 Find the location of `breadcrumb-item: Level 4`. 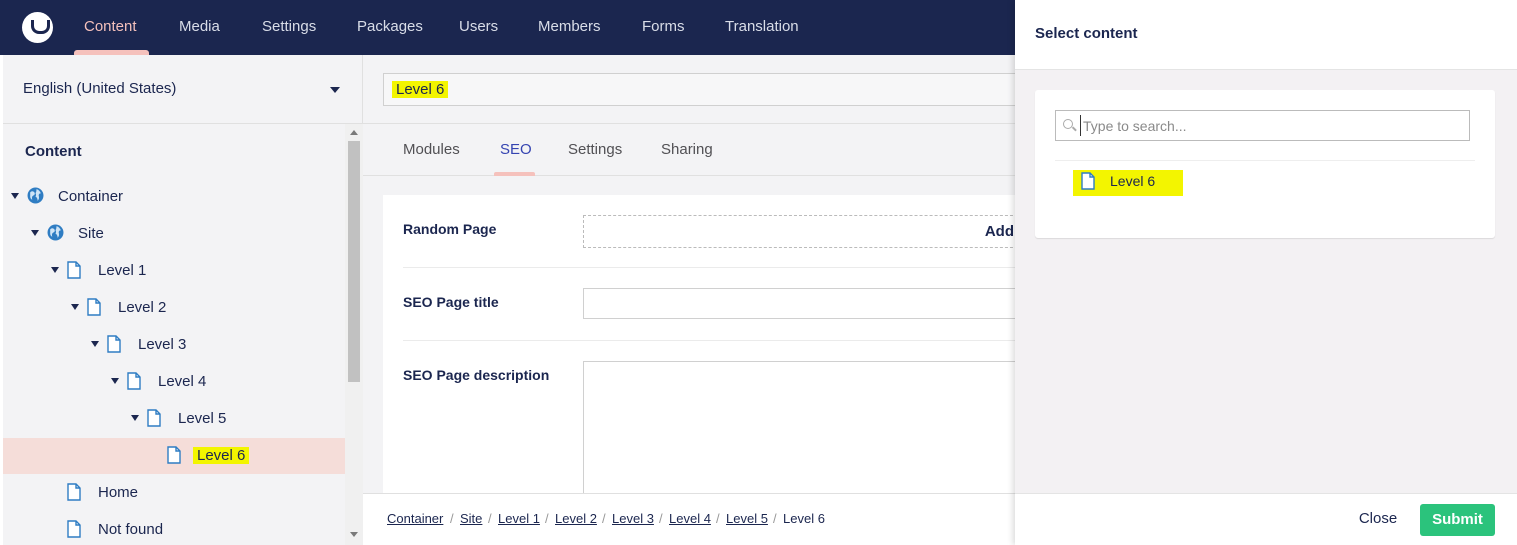

breadcrumb-item: Level 4 is located at coordinates (690, 518).